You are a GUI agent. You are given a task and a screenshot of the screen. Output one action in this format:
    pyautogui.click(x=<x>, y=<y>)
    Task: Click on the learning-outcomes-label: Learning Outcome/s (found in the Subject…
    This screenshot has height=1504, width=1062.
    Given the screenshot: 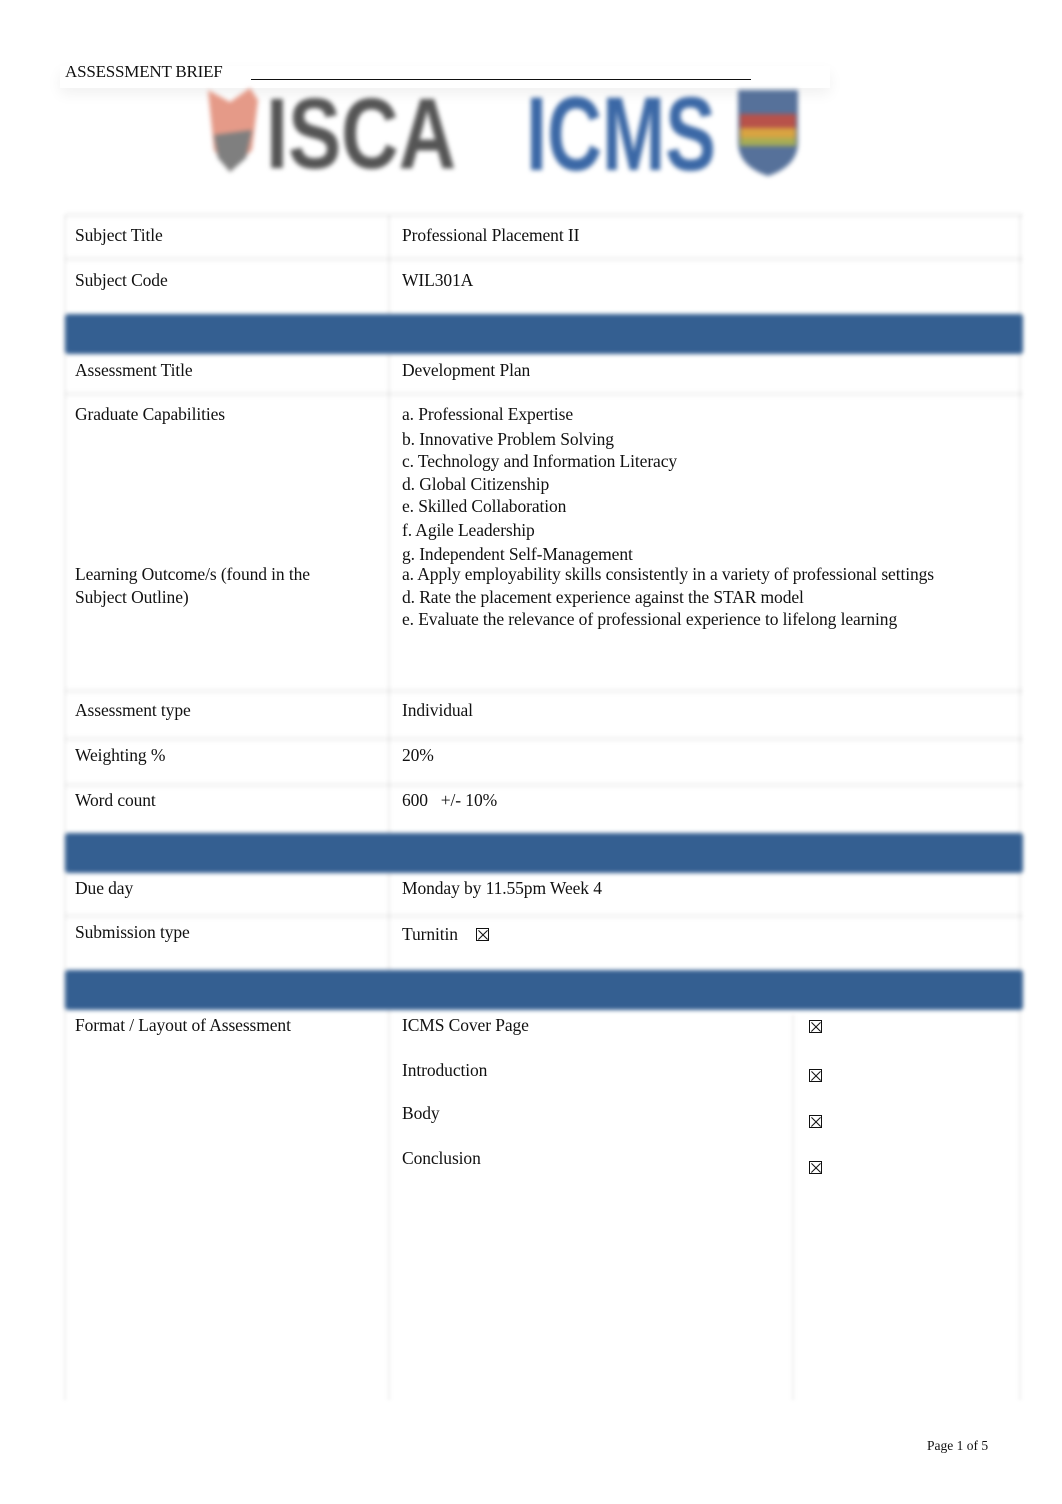 What is the action you would take?
    pyautogui.click(x=192, y=585)
    